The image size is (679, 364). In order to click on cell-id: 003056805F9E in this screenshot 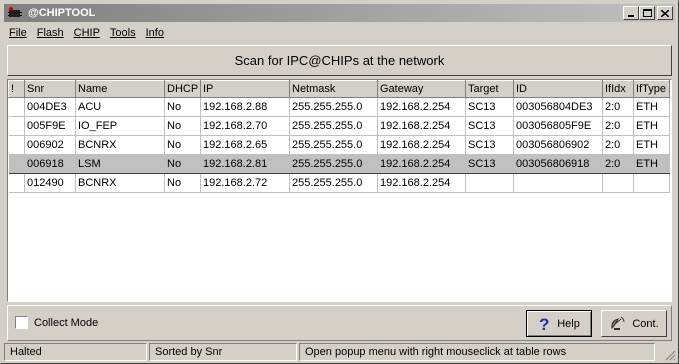, I will do `click(558, 126)`.